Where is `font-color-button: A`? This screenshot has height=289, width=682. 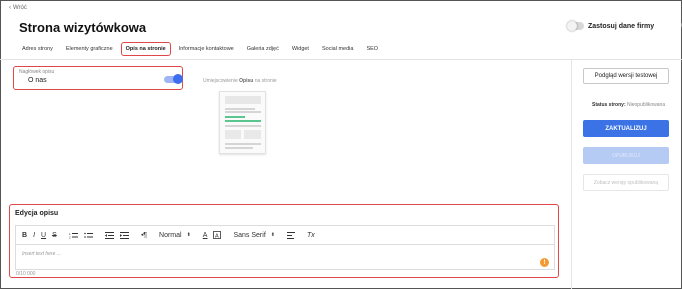
font-color-button: A is located at coordinates (205, 235).